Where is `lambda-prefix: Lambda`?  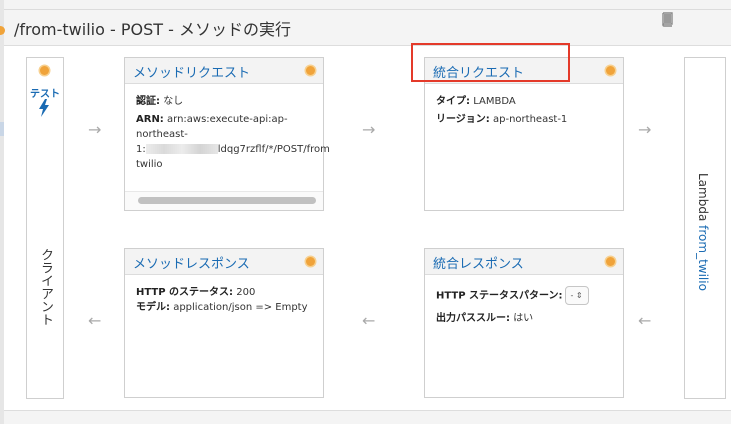 lambda-prefix: Lambda is located at coordinates (703, 197).